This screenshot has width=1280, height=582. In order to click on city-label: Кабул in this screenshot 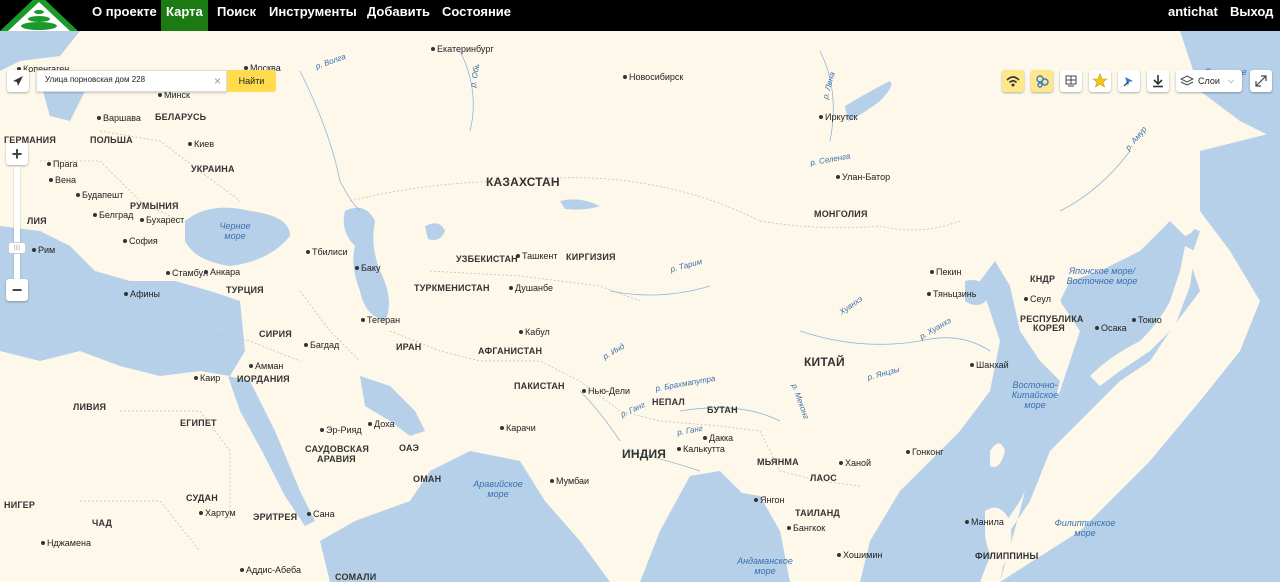, I will do `click(534, 332)`.